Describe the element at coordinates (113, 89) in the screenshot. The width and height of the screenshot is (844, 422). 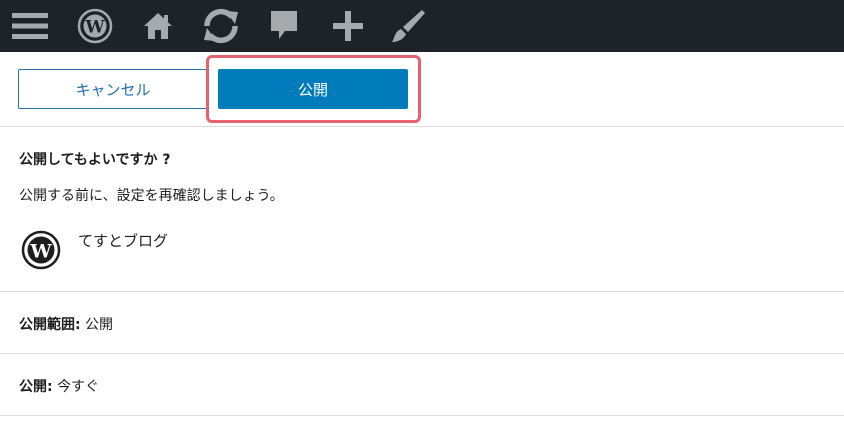
I see `cancel-button: キャンセル` at that location.